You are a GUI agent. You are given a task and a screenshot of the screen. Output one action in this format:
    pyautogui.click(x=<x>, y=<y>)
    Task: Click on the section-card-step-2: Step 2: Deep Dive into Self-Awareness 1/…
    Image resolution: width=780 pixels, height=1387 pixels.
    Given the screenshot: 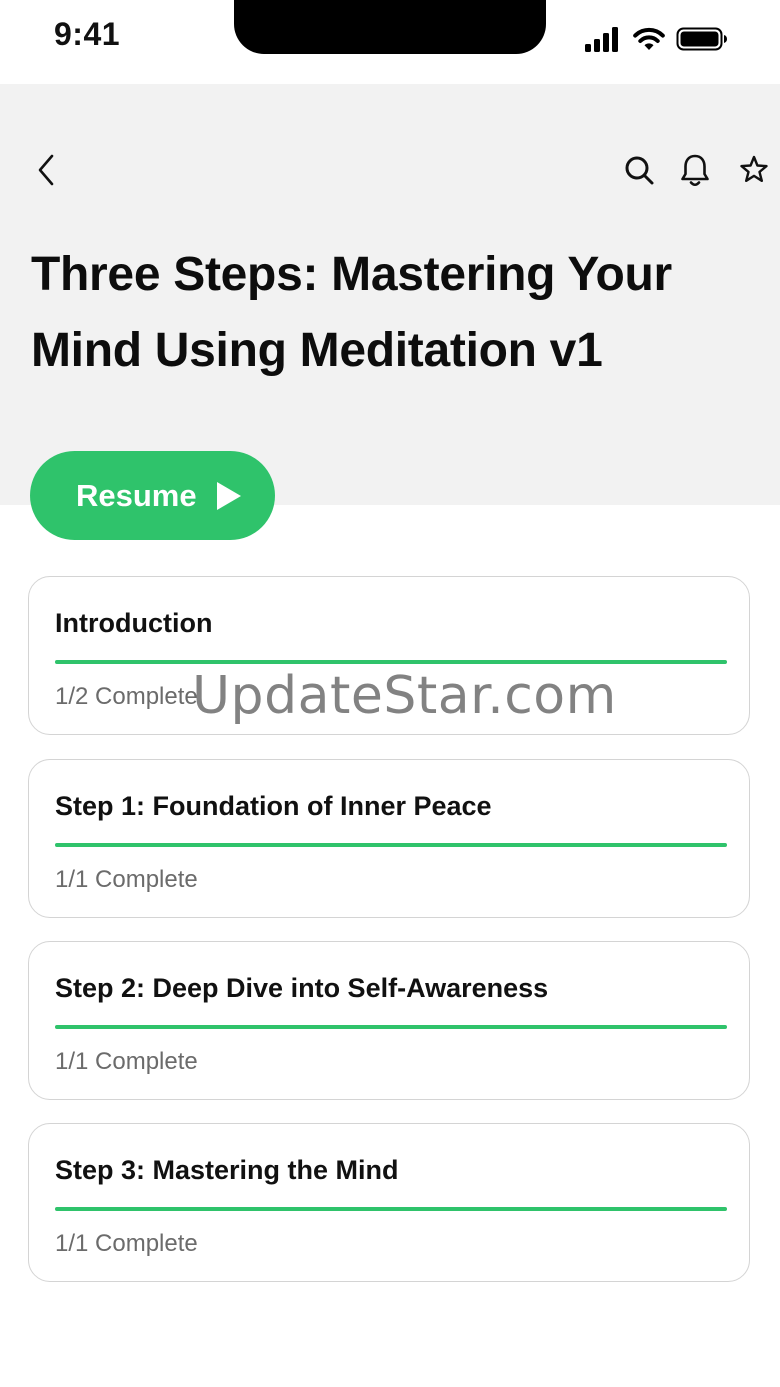 What is the action you would take?
    pyautogui.click(x=389, y=1020)
    